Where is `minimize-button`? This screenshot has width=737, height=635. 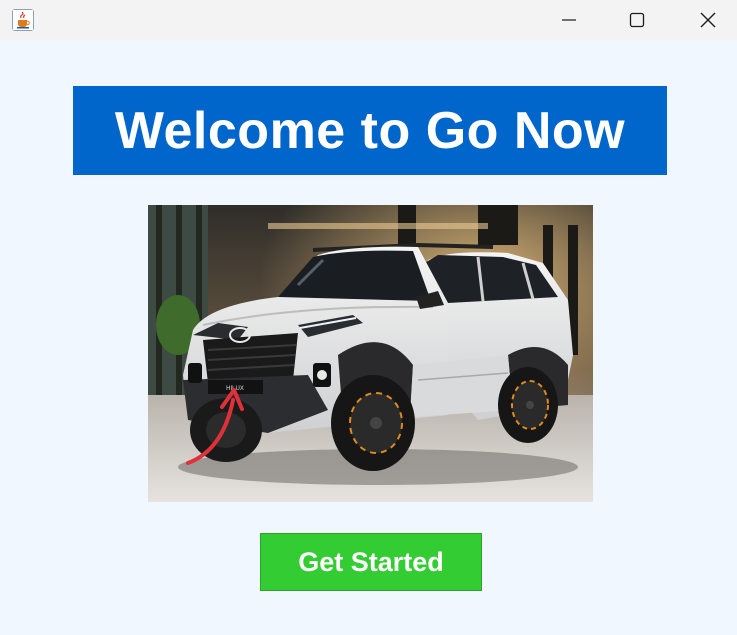
minimize-button is located at coordinates (569, 20).